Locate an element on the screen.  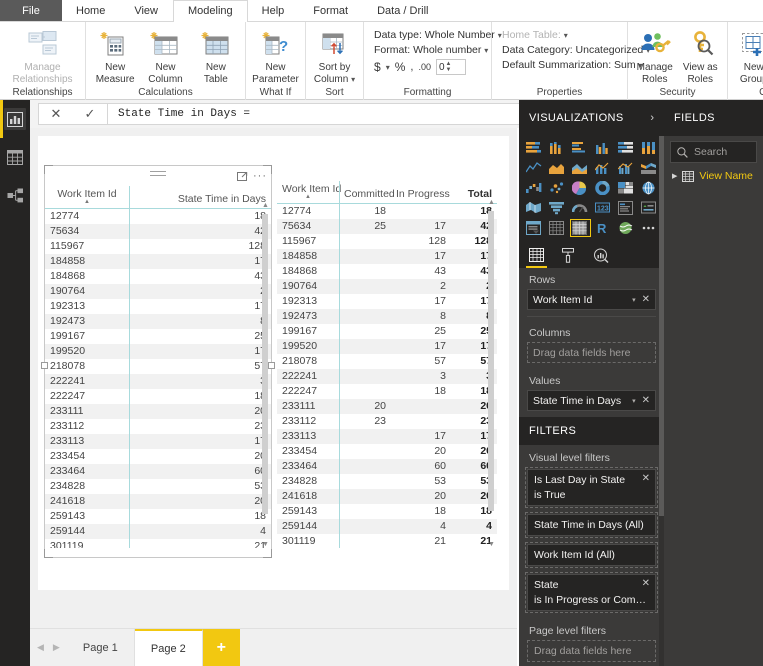
table-row: 75634 42 is located at coordinates (158, 231).